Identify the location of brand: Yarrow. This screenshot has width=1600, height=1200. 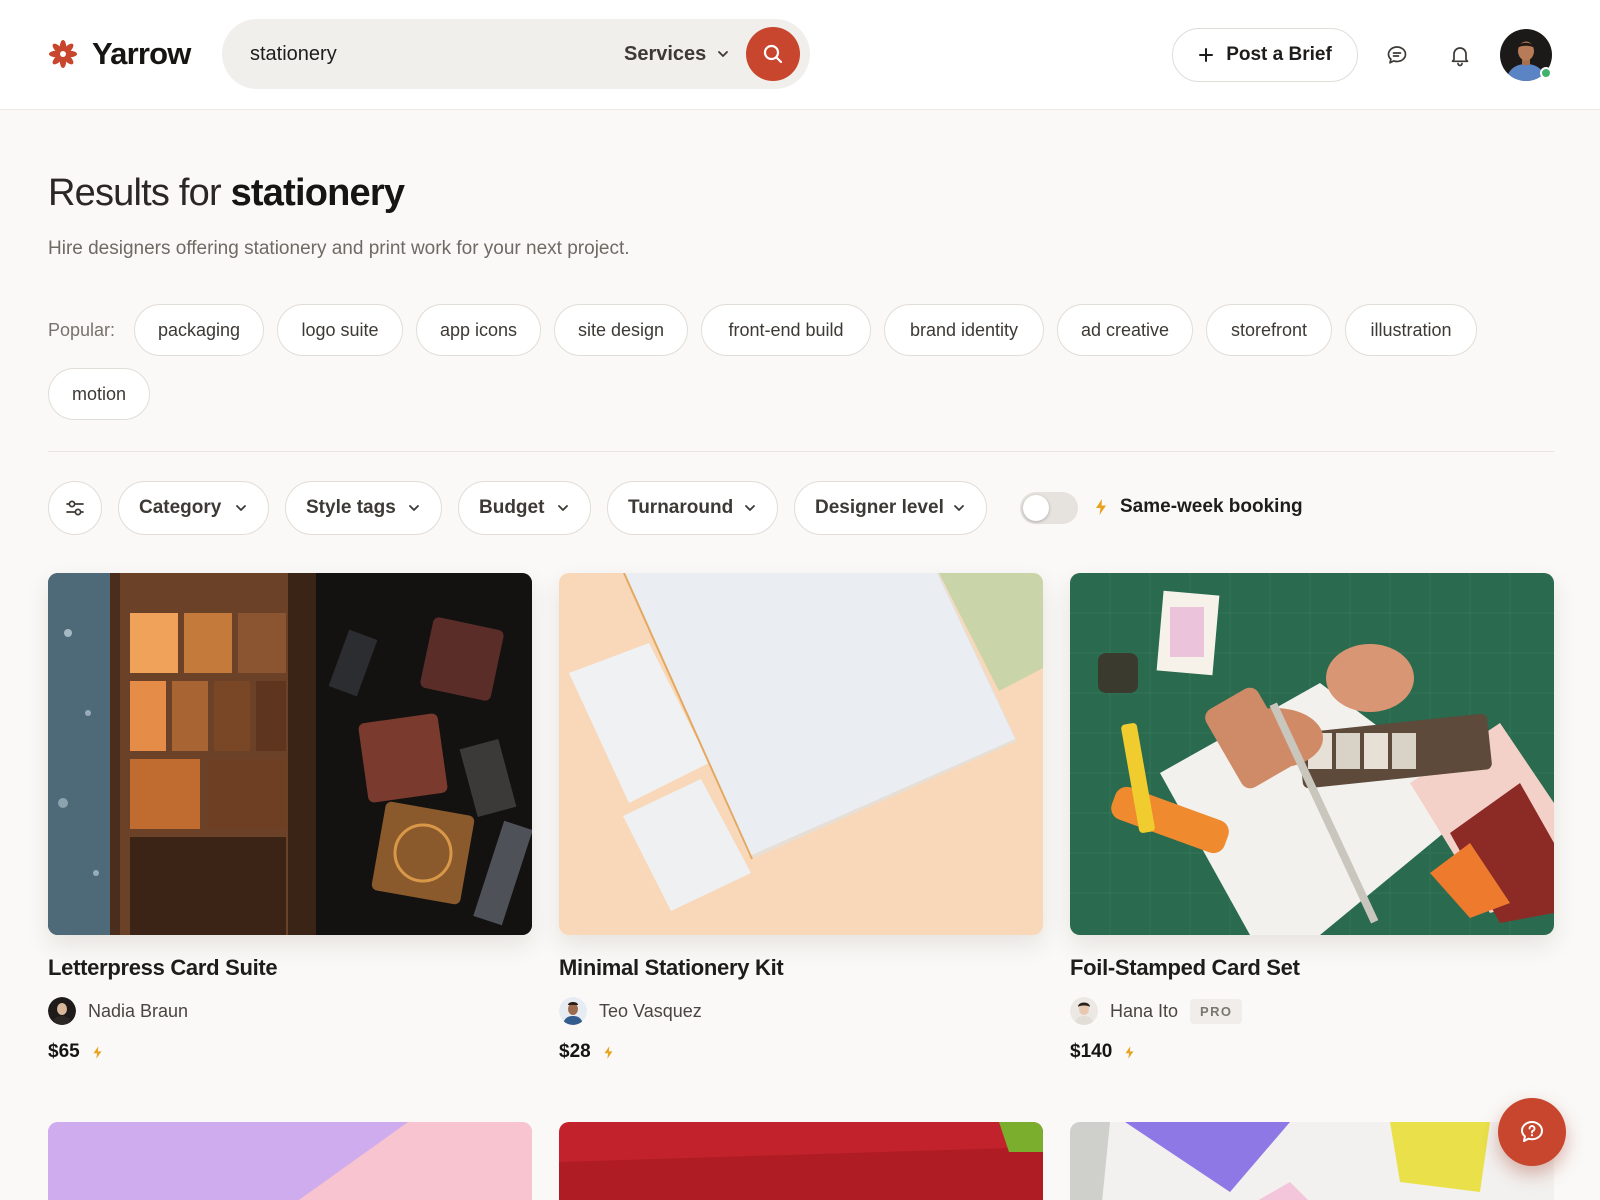
(119, 54).